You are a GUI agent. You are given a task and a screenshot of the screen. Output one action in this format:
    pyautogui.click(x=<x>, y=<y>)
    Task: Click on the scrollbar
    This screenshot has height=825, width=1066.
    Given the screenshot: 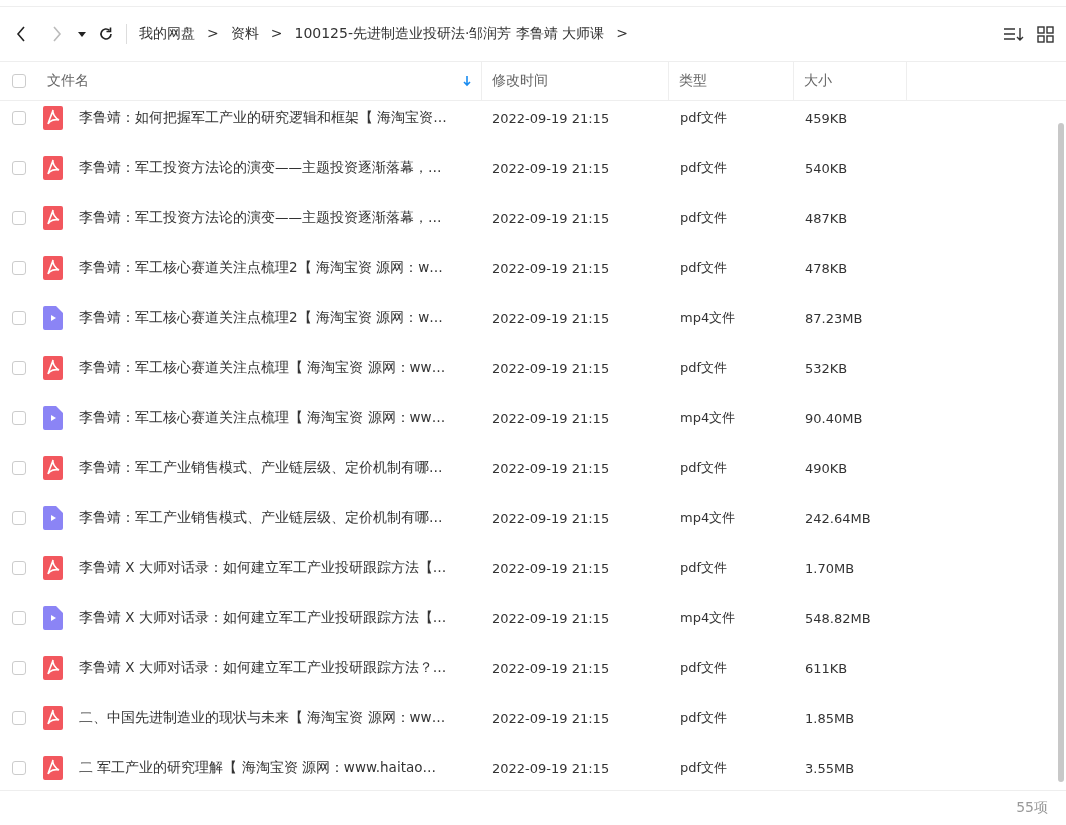 What is the action you would take?
    pyautogui.click(x=1061, y=452)
    